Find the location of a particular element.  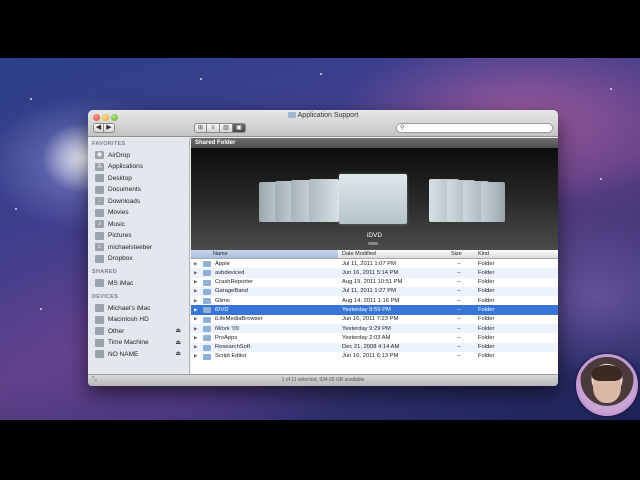

sidebar-item-applications: A Applications is located at coordinates (119, 167).